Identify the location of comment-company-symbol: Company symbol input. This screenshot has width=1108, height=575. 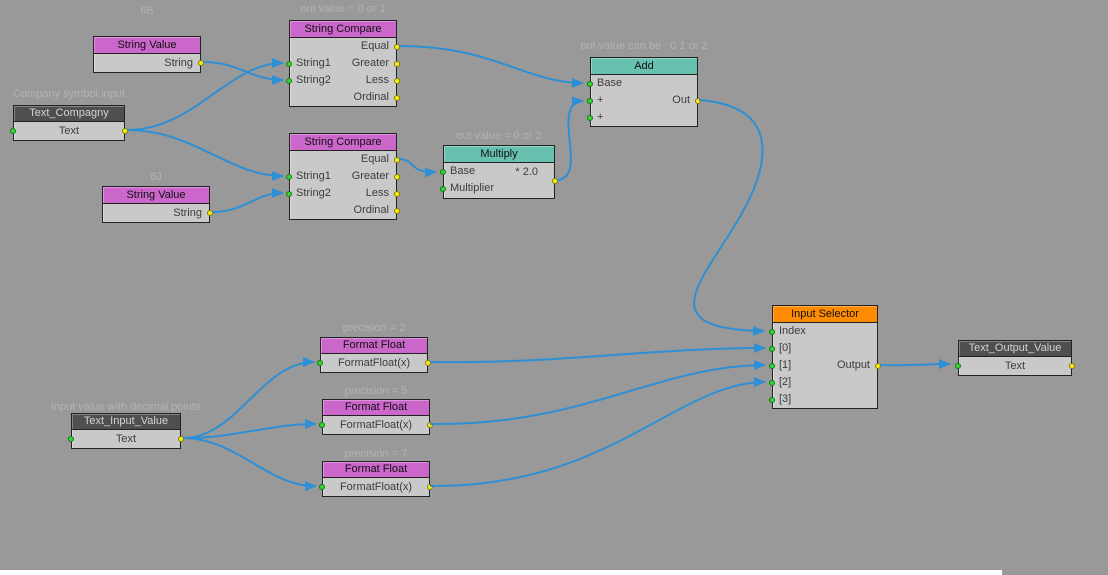
(69, 94).